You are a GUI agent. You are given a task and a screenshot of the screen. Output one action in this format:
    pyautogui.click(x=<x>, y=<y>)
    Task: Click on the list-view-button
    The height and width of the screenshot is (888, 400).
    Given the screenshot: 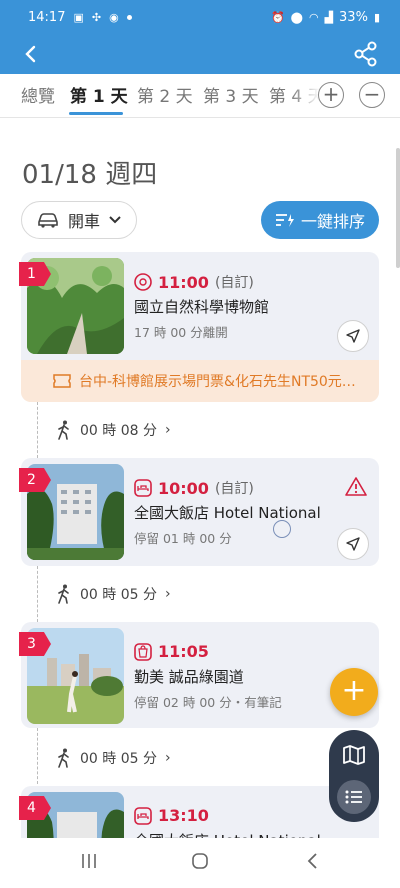 What is the action you would take?
    pyautogui.click(x=354, y=797)
    